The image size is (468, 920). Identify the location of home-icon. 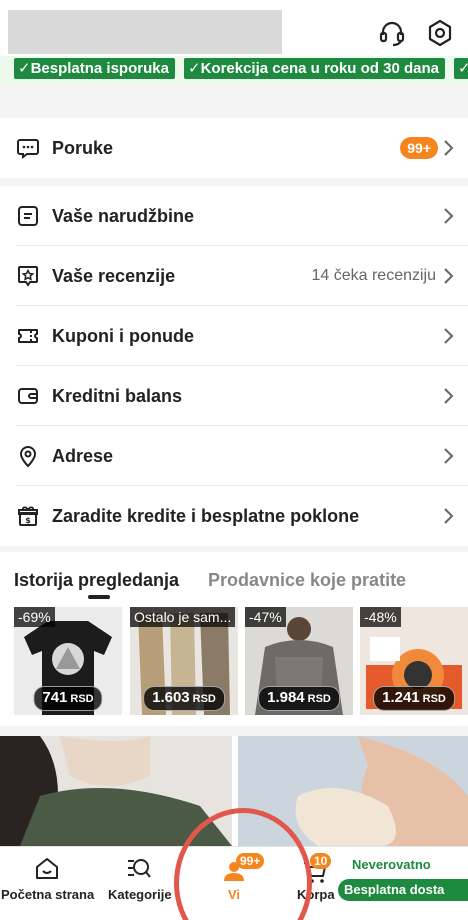
(47, 868).